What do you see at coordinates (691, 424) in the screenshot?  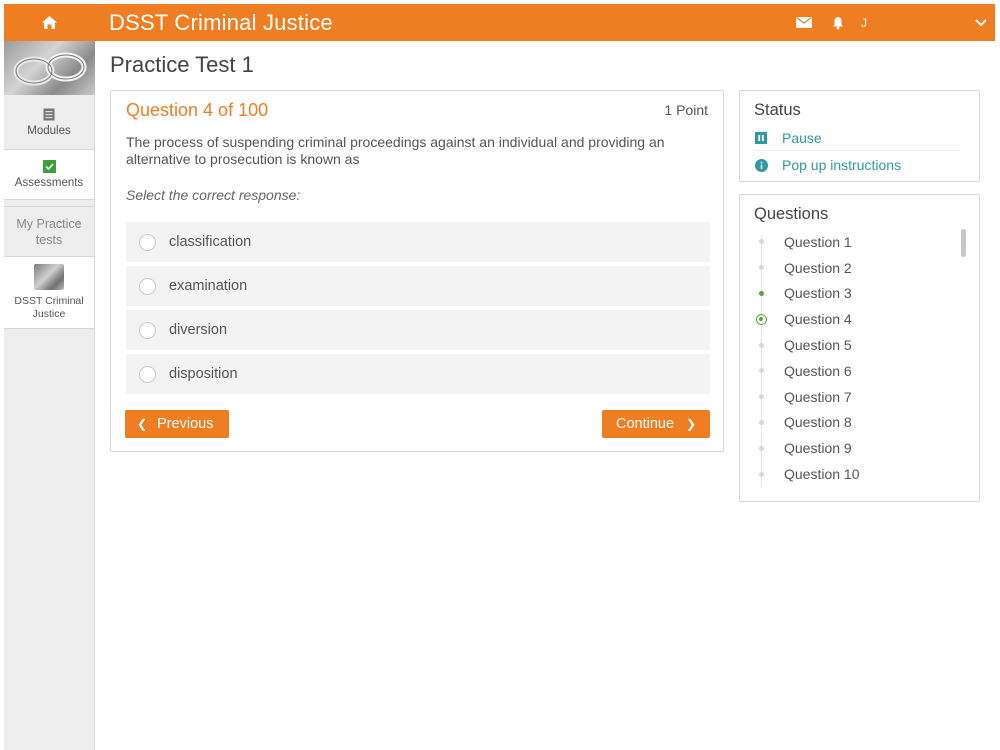 I see `chevron-right-icon: ❯` at bounding box center [691, 424].